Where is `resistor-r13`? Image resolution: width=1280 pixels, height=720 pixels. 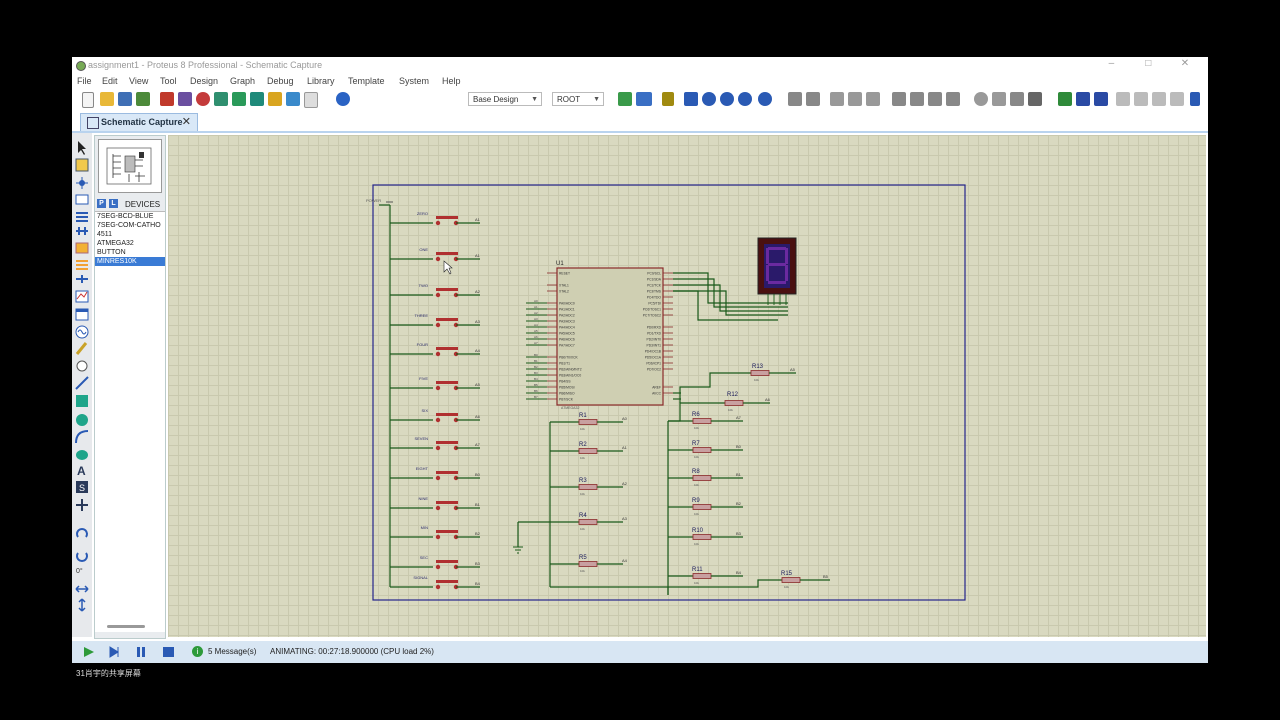 resistor-r13 is located at coordinates (760, 373).